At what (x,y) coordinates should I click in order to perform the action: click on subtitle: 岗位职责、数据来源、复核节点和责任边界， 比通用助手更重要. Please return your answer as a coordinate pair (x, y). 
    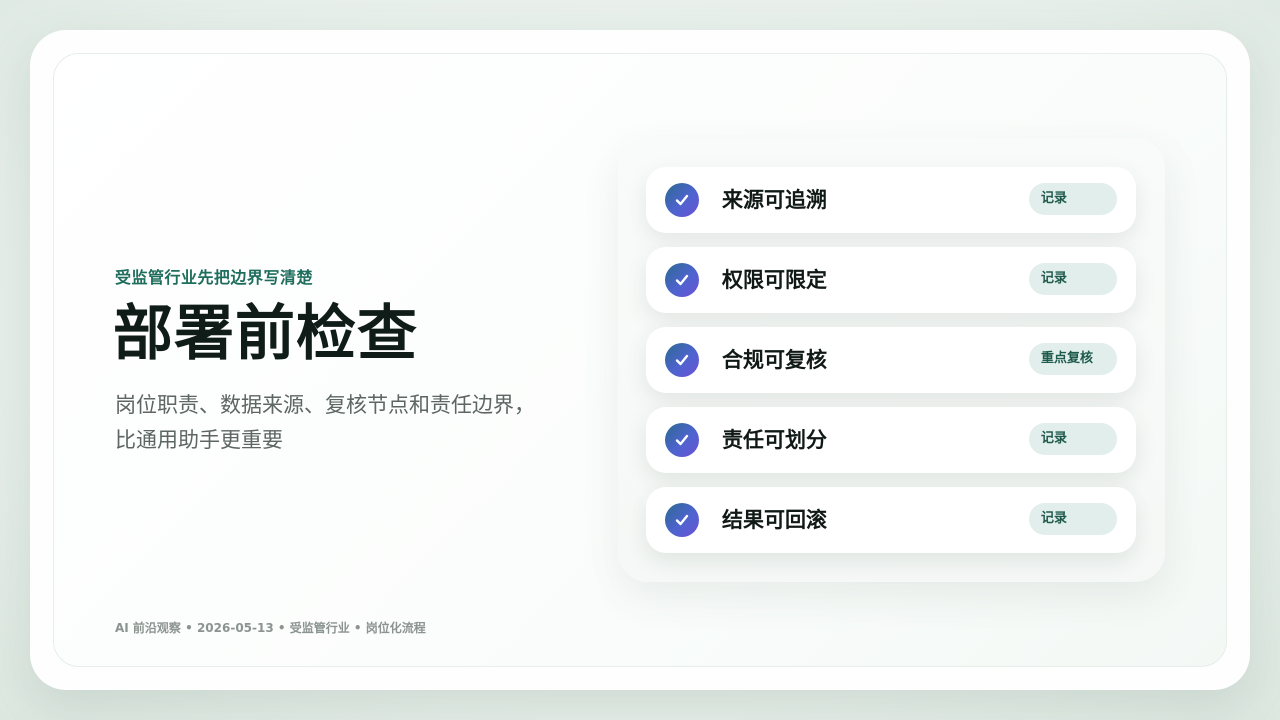
    Looking at the image, I should click on (325, 423).